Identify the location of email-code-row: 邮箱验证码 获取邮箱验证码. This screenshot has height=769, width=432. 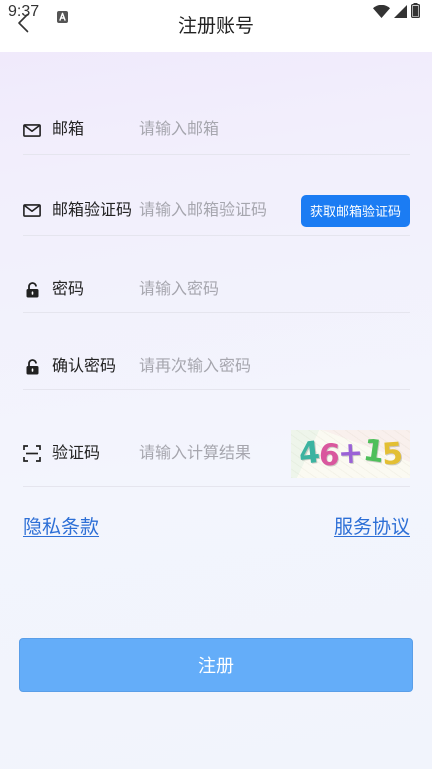
(216, 211).